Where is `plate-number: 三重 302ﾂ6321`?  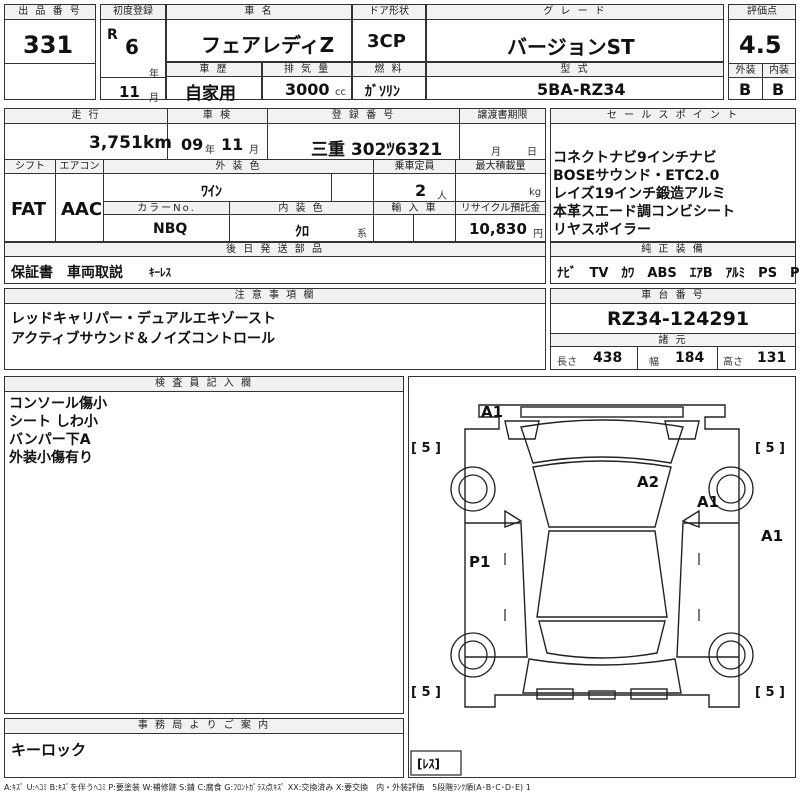 plate-number: 三重 302ﾂ6321 is located at coordinates (377, 150).